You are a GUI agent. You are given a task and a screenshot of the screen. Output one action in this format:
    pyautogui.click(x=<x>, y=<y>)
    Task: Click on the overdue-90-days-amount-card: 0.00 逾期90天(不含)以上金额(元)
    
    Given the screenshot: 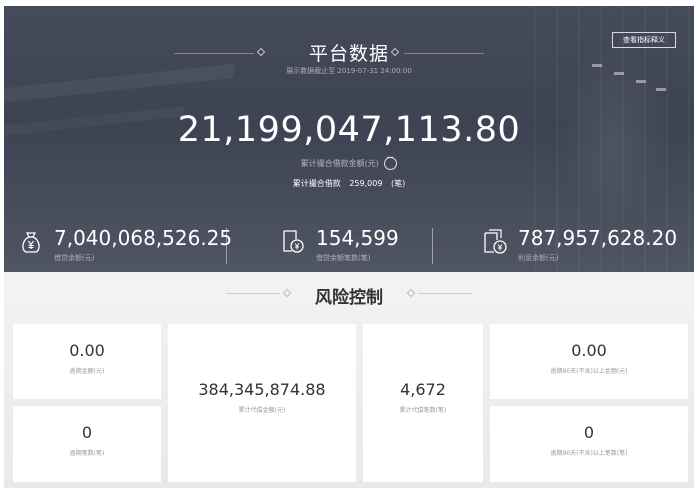 What is the action you would take?
    pyautogui.click(x=589, y=361)
    